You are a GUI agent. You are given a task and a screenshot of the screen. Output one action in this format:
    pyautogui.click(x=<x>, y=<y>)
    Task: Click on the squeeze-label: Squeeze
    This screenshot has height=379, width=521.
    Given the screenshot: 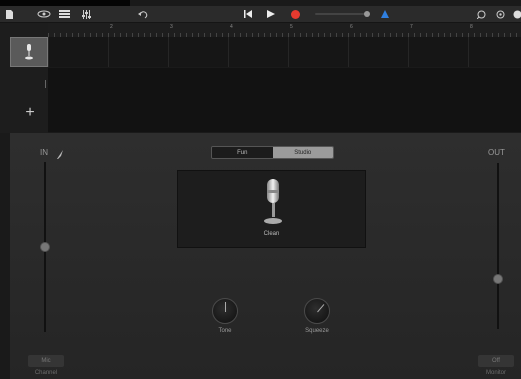 What is the action you would take?
    pyautogui.click(x=317, y=331)
    